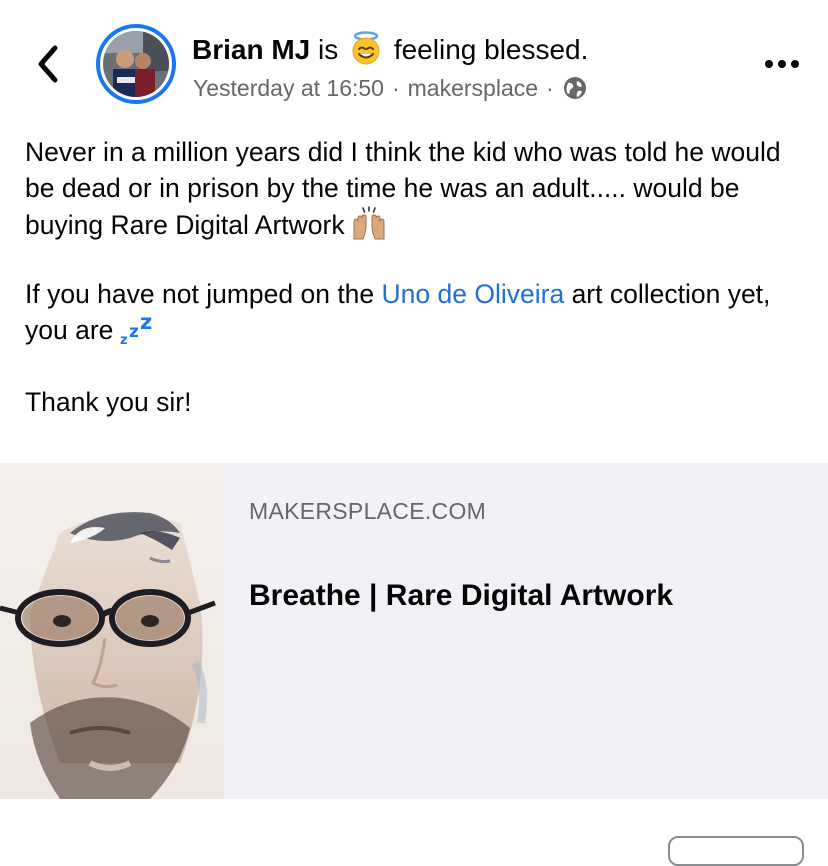 Image resolution: width=828 pixels, height=866 pixels. What do you see at coordinates (200, 294) in the screenshot?
I see `paragraph-2-before: If you have not jumped on the` at bounding box center [200, 294].